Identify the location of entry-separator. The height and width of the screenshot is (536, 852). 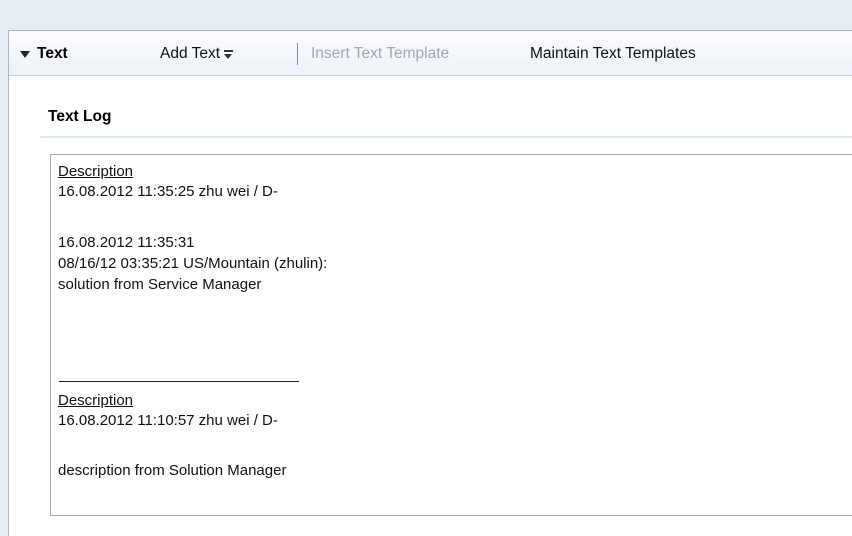
(179, 381).